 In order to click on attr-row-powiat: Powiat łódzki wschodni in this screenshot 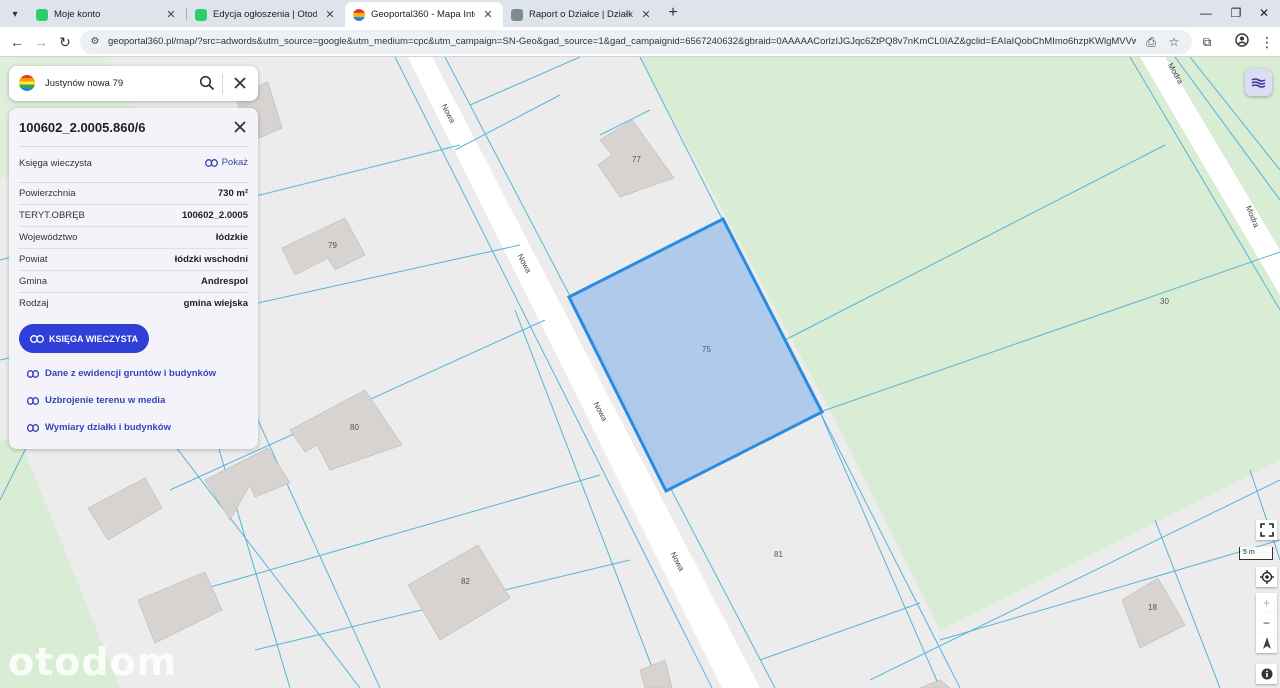, I will do `click(133, 260)`.